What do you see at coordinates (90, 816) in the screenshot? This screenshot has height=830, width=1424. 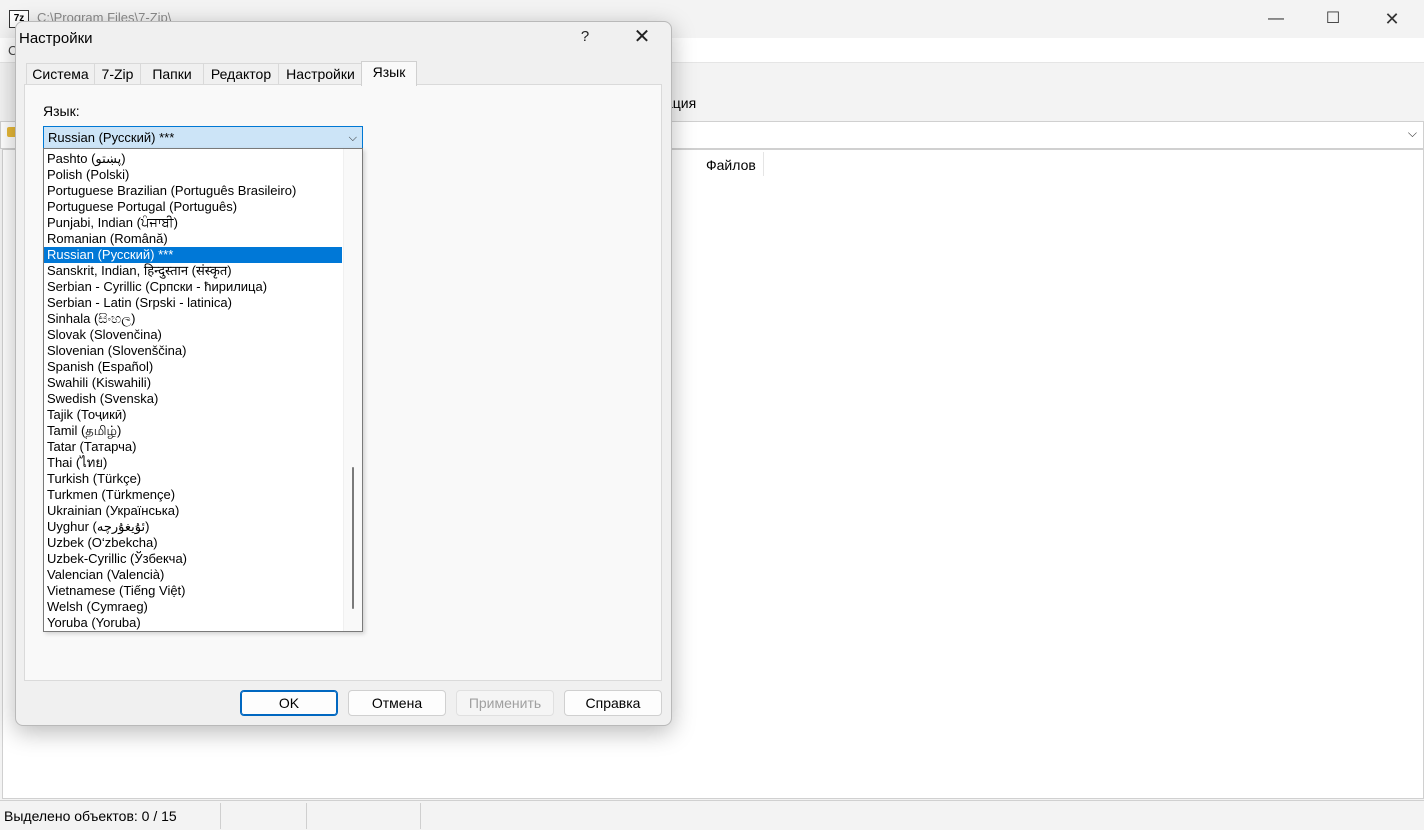 I see `status-selected-count: Выделено объектов: 0 / 15` at bounding box center [90, 816].